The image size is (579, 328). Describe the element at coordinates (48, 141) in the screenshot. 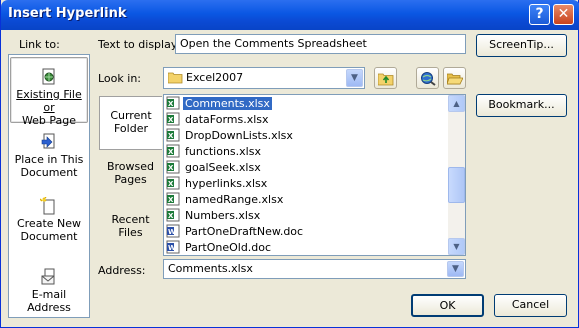

I see `document-place-icon` at that location.